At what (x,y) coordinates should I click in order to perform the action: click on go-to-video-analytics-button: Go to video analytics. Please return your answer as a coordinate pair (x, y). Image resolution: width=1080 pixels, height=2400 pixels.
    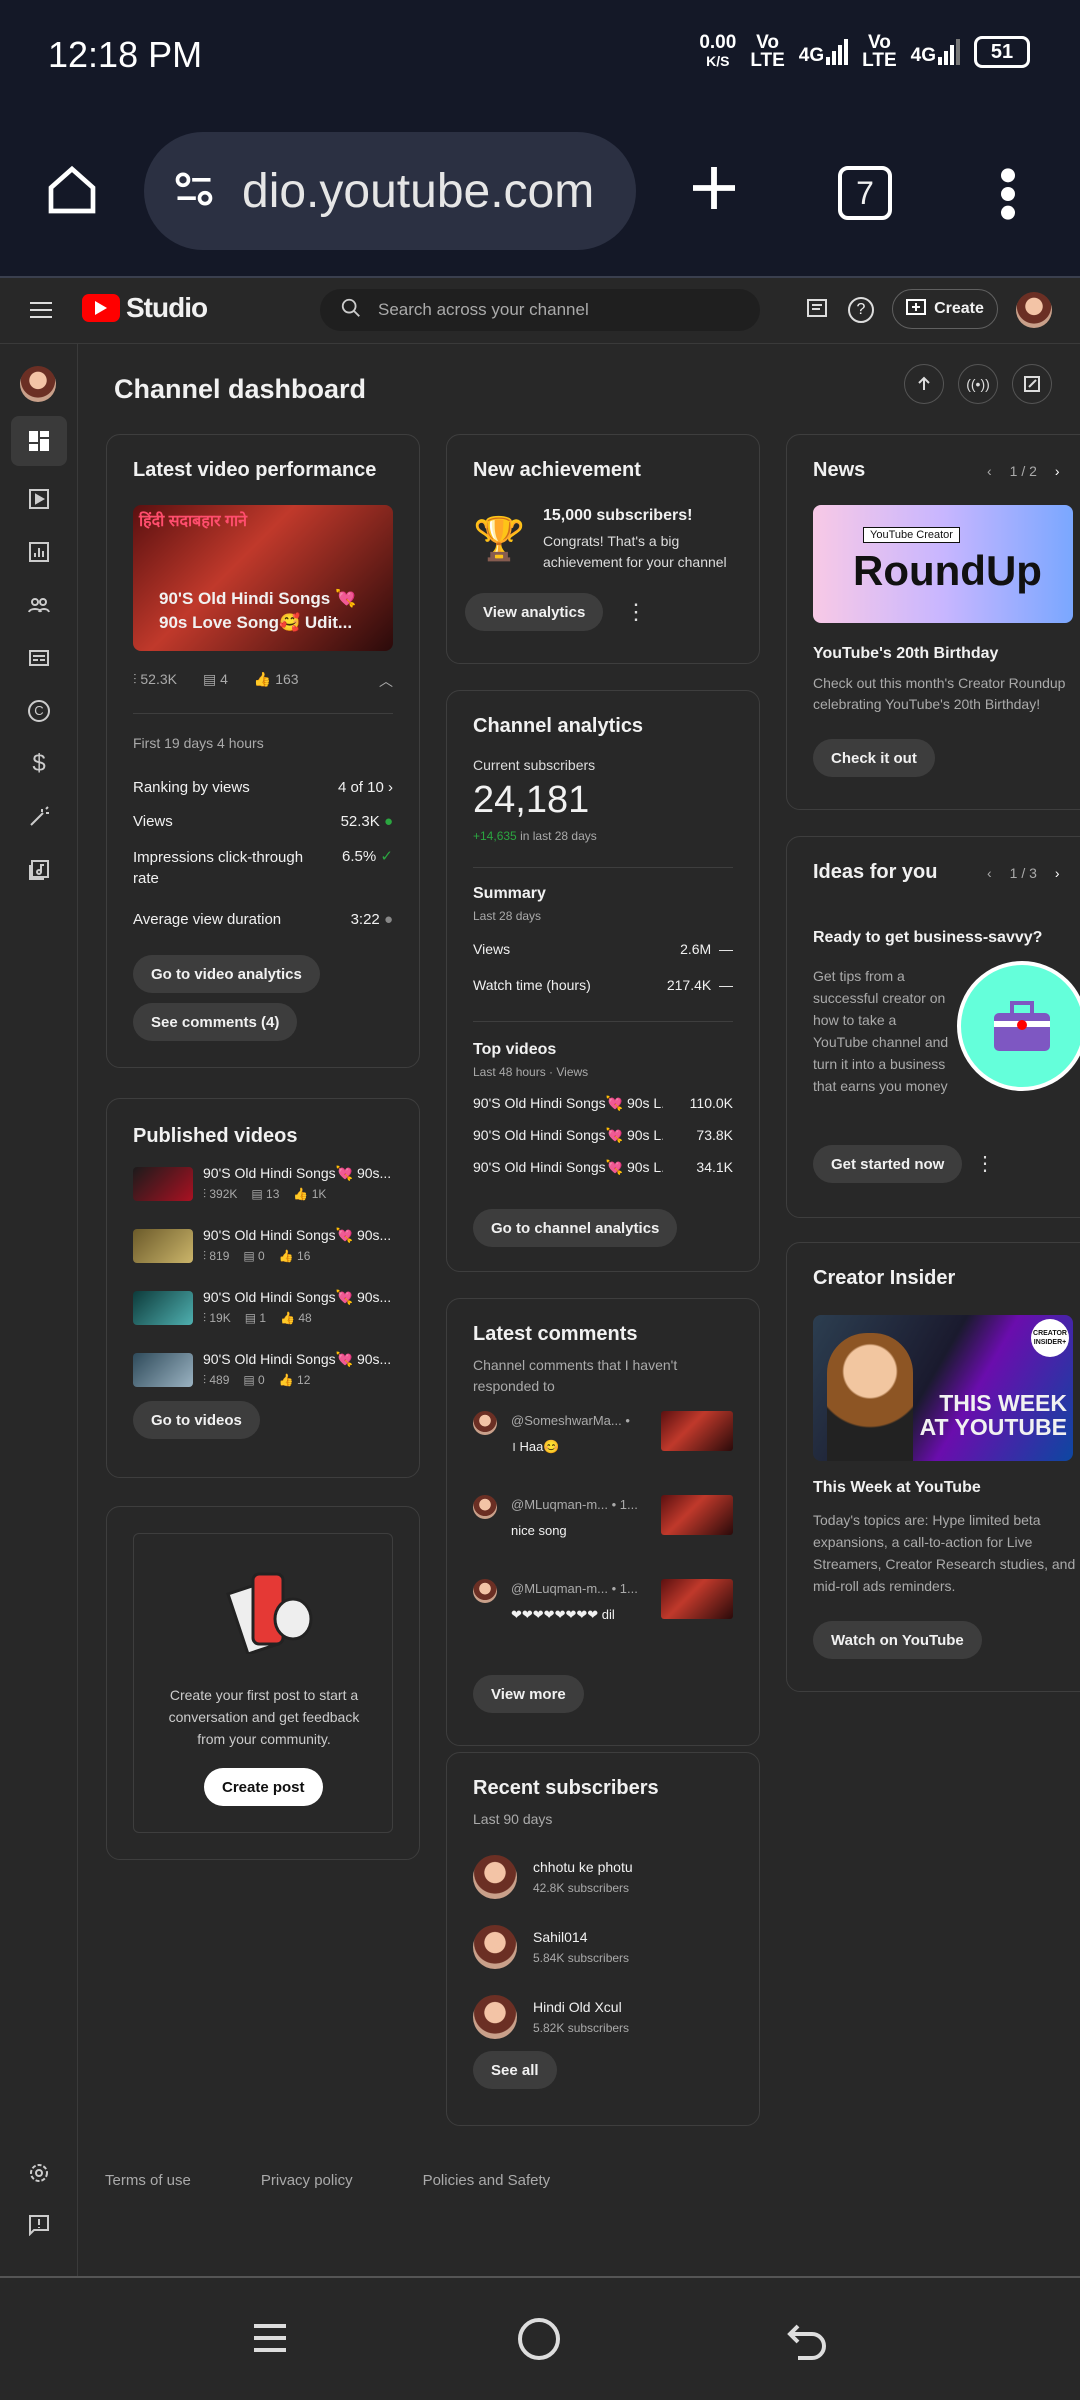
    Looking at the image, I should click on (226, 974).